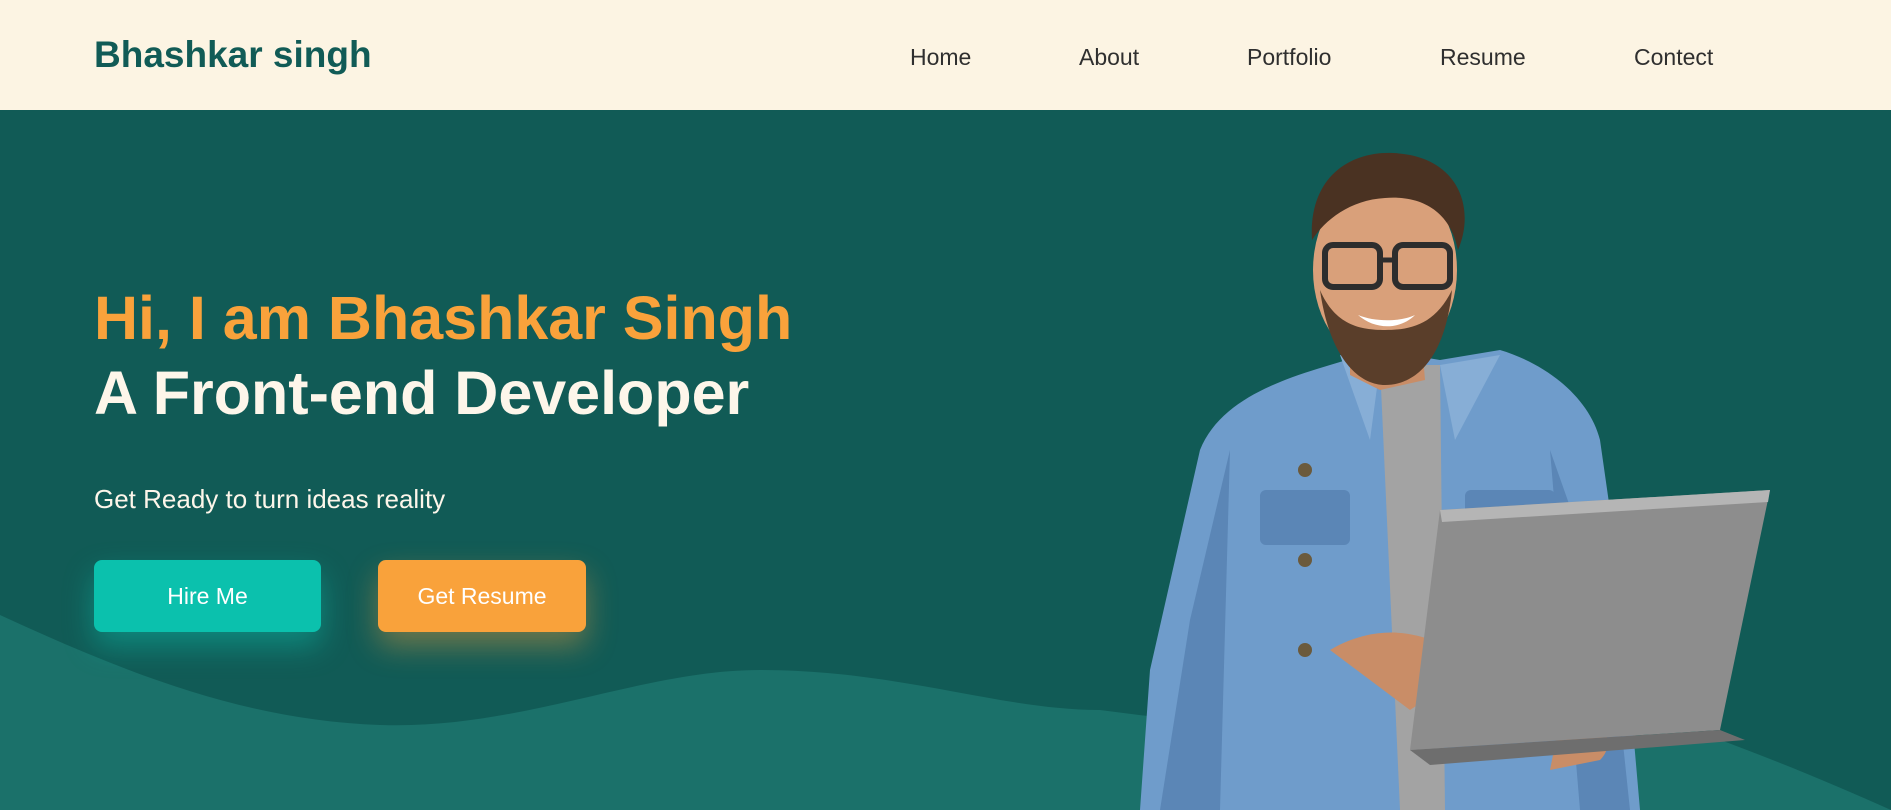 The height and width of the screenshot is (810, 1891). I want to click on nav-portfolio: Portfolio, so click(1289, 57).